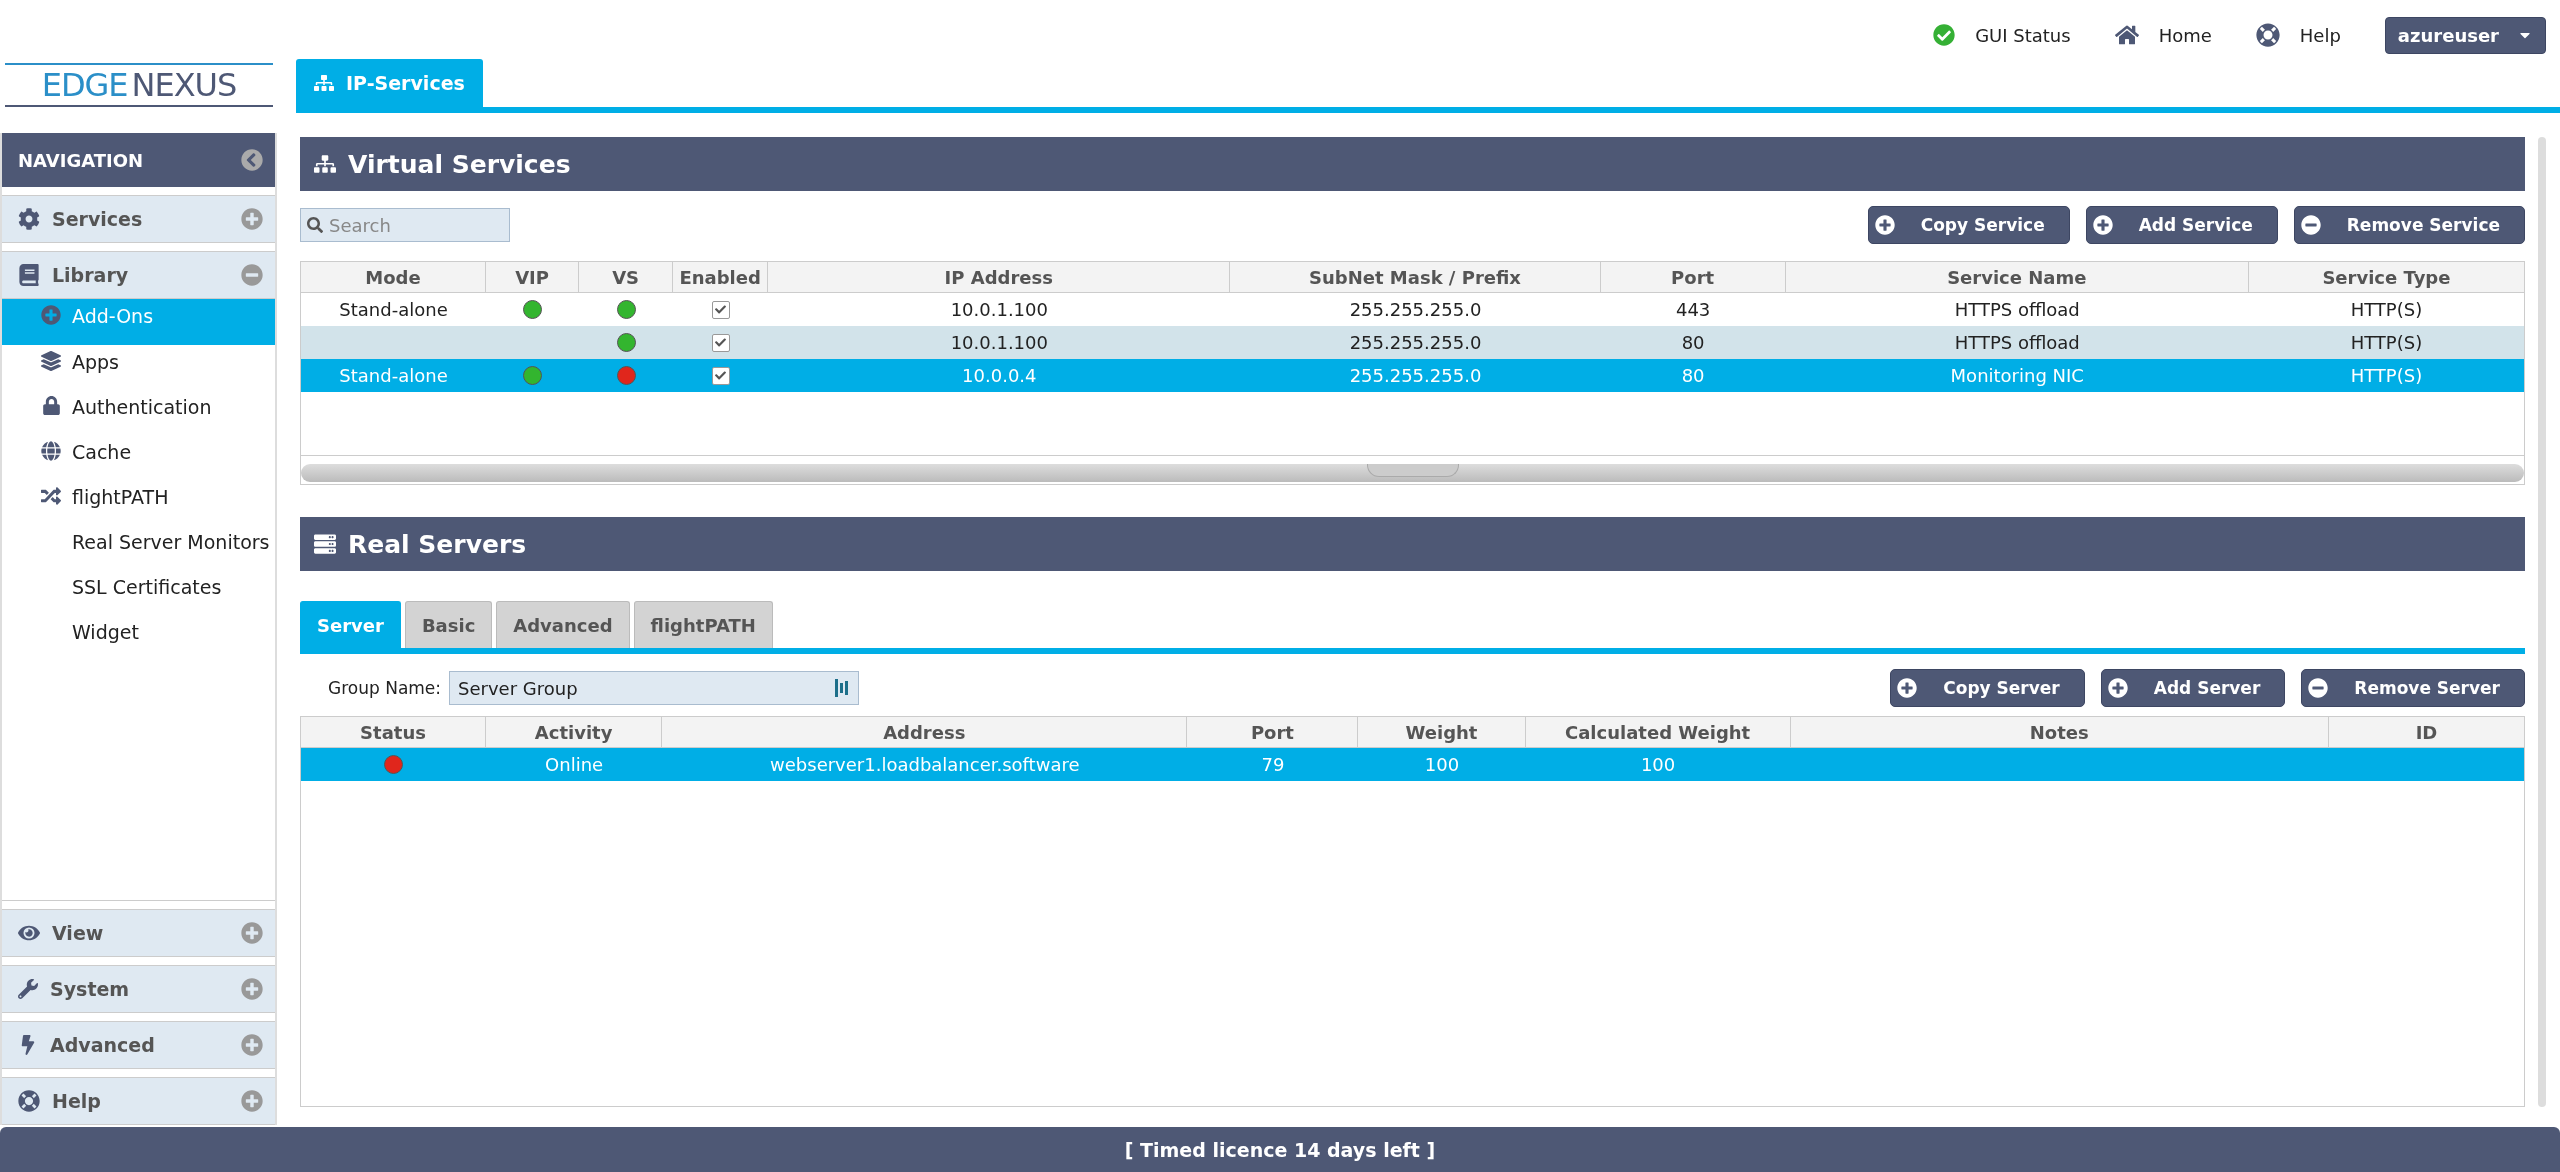 The image size is (2560, 1172). What do you see at coordinates (1968, 225) in the screenshot?
I see `action-button: Copy Service` at bounding box center [1968, 225].